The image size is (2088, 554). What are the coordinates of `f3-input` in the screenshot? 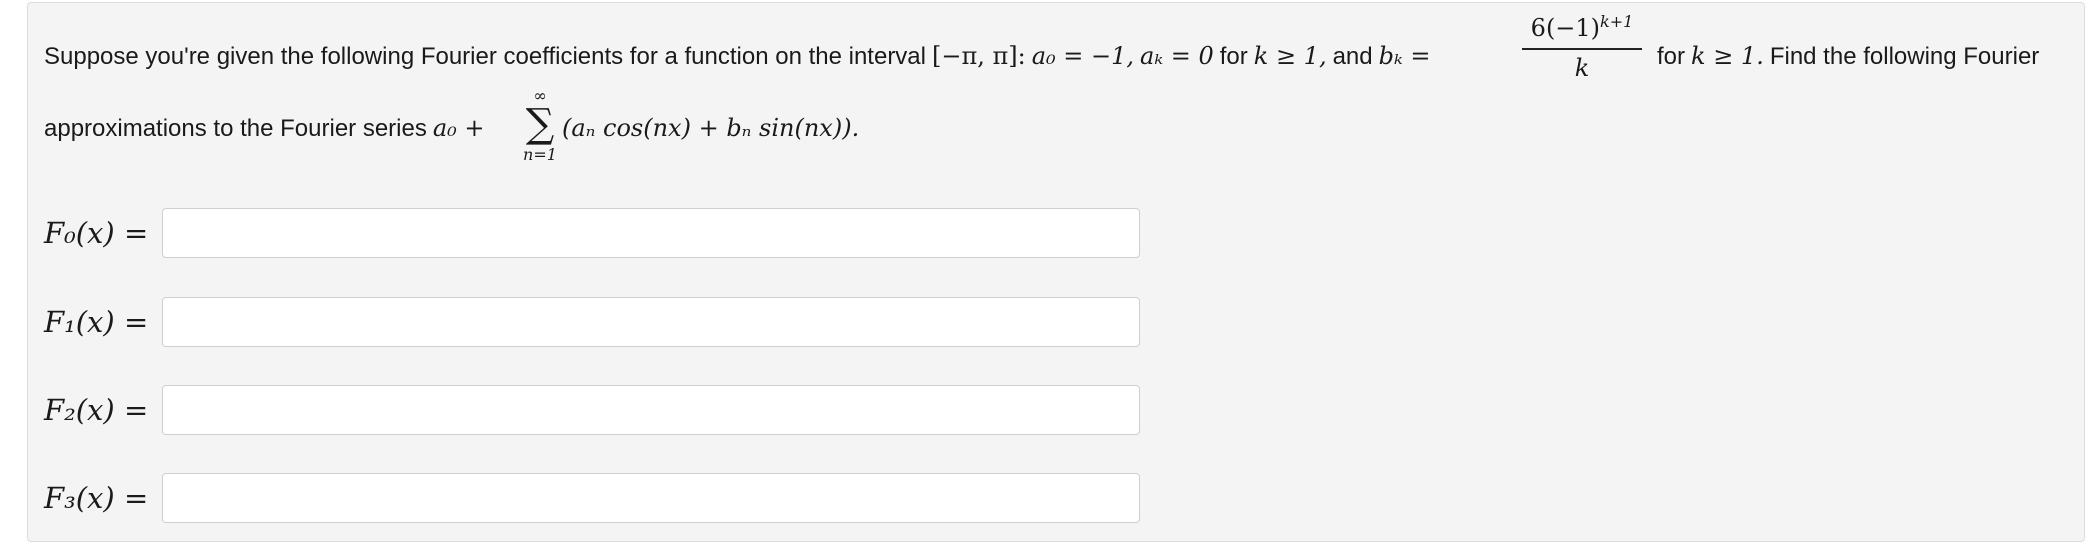 It's located at (651, 498).